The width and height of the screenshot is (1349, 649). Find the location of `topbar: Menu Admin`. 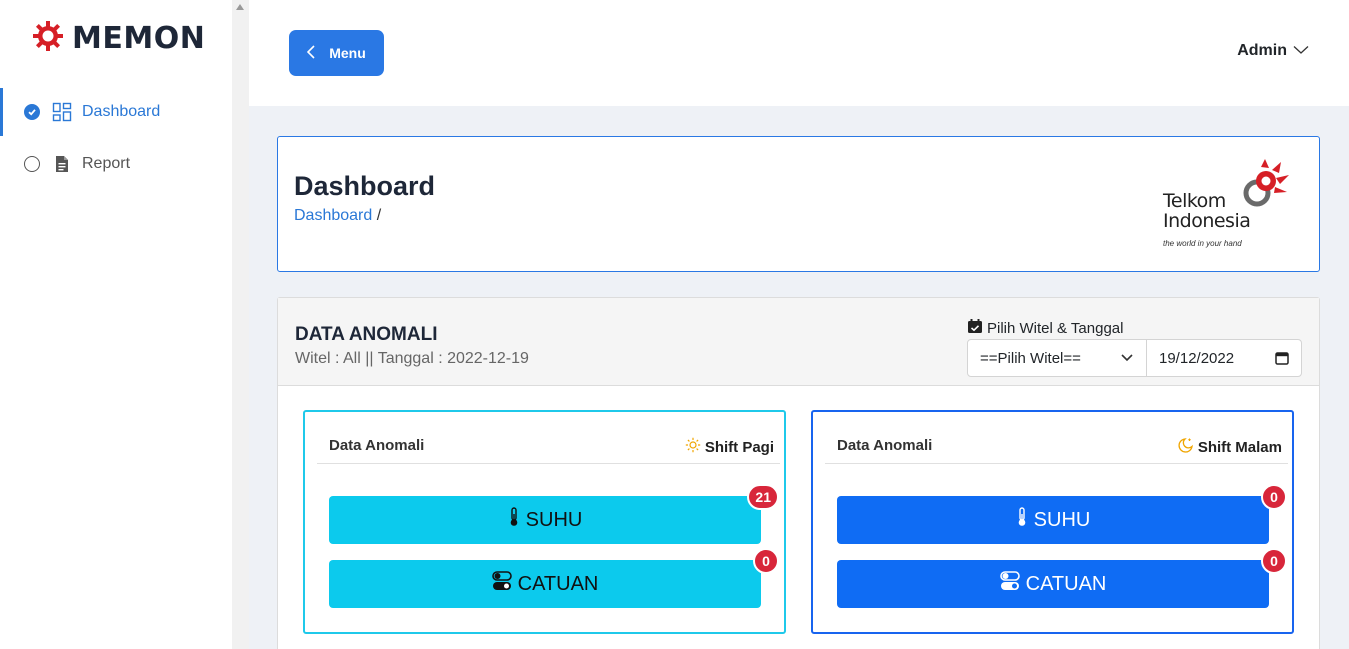

topbar: Menu Admin is located at coordinates (799, 53).